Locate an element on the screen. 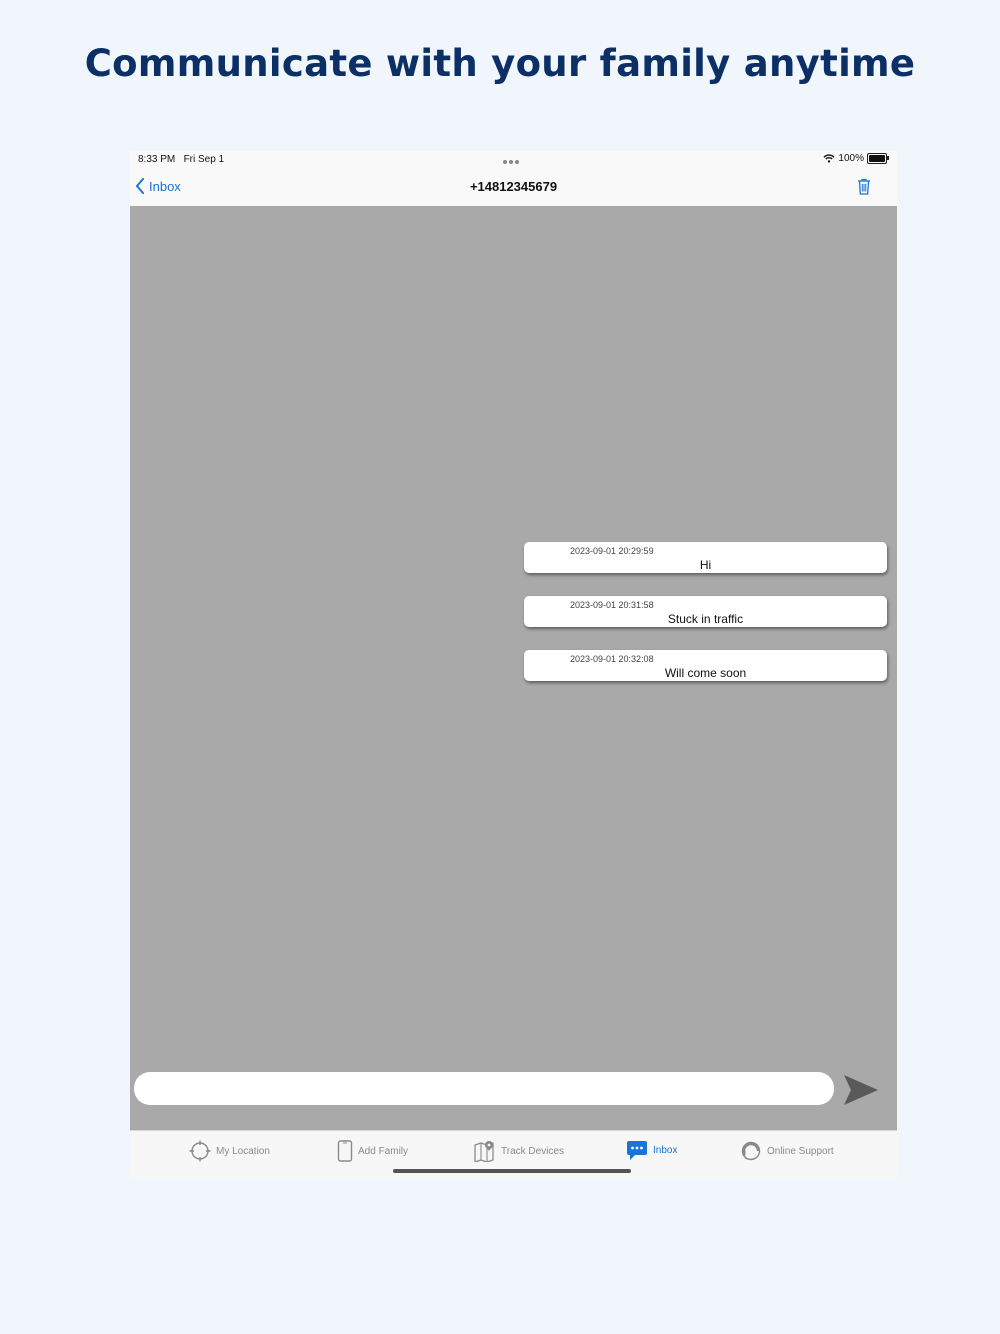 This screenshot has height=1334, width=1000. send-button is located at coordinates (861, 1090).